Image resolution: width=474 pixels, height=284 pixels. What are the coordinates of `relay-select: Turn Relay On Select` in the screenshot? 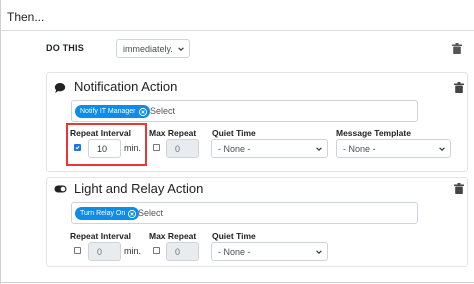 It's located at (244, 213).